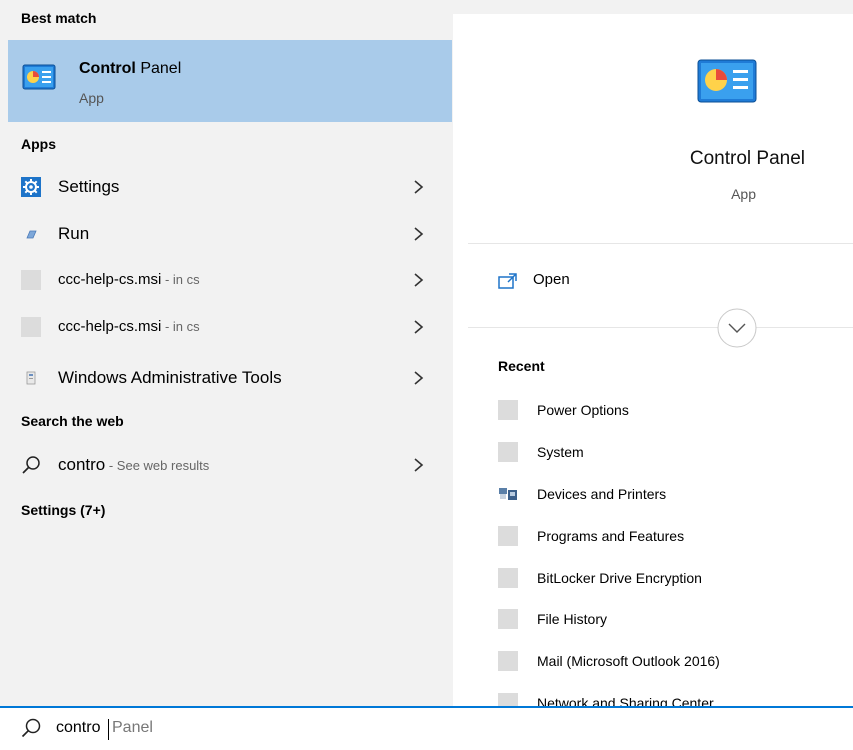  I want to click on run-icon, so click(31, 234).